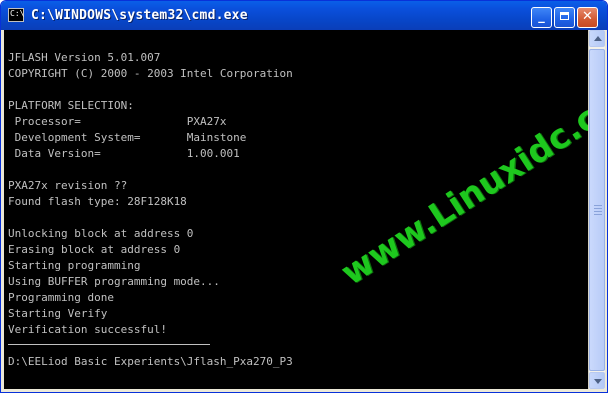 Image resolution: width=608 pixels, height=393 pixels. What do you see at coordinates (84, 57) in the screenshot?
I see `console-line: JFLASH Version 5.01.007` at bounding box center [84, 57].